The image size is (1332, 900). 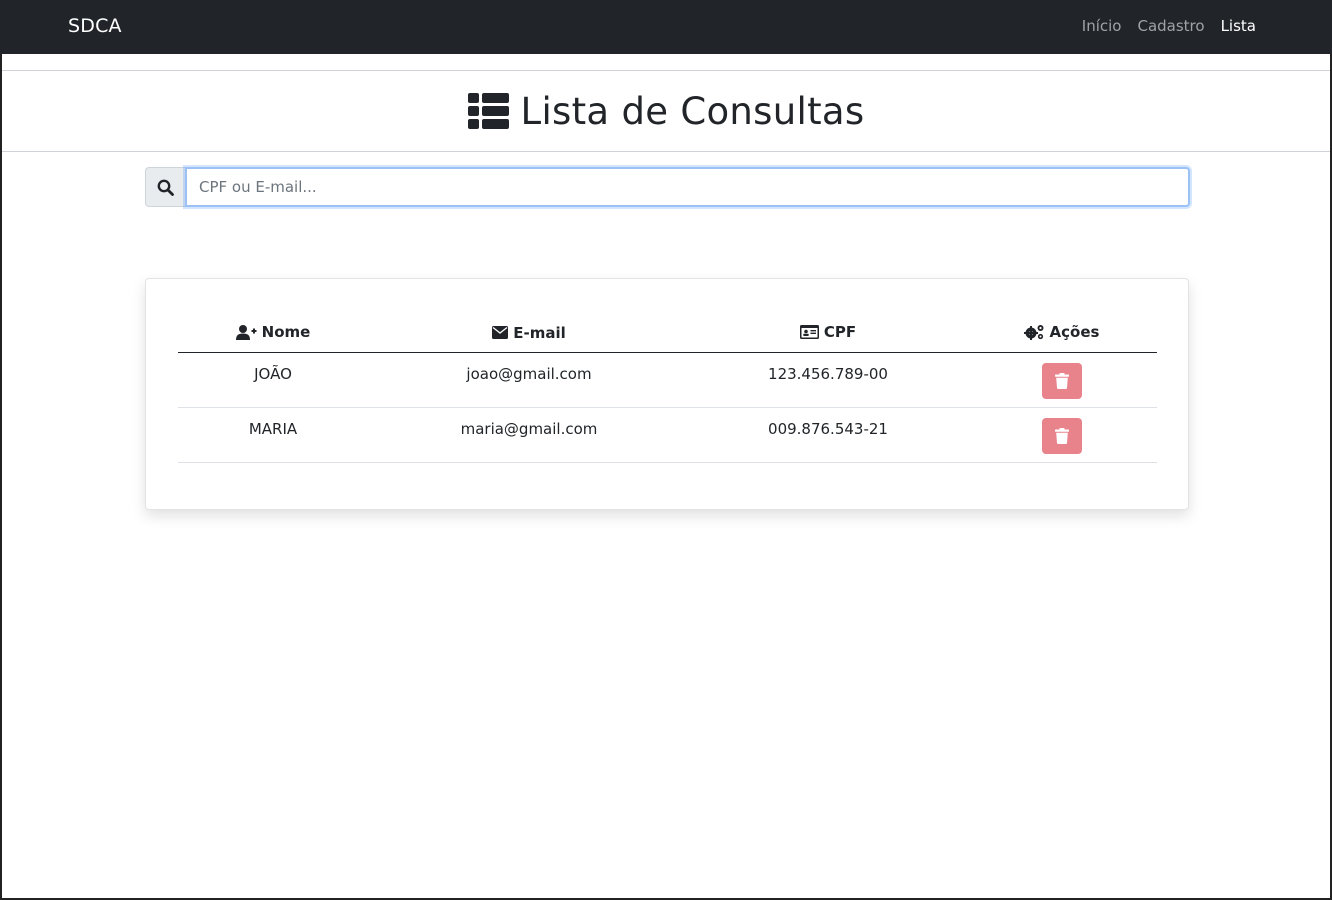 What do you see at coordinates (692, 111) in the screenshot?
I see `page-title: Lista de Consultas` at bounding box center [692, 111].